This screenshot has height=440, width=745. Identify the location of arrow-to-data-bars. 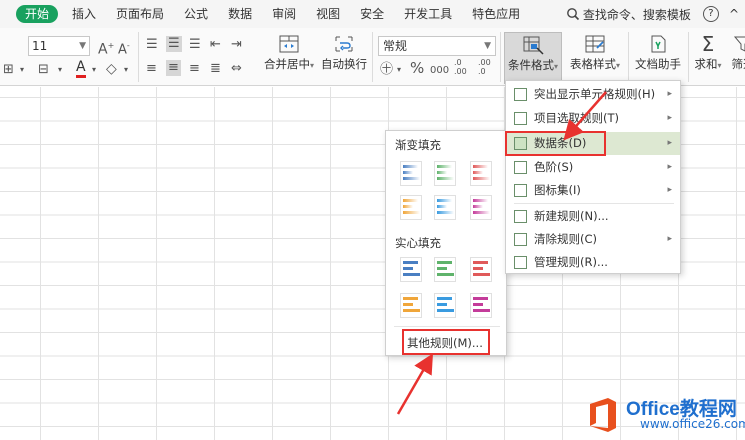
(585, 116).